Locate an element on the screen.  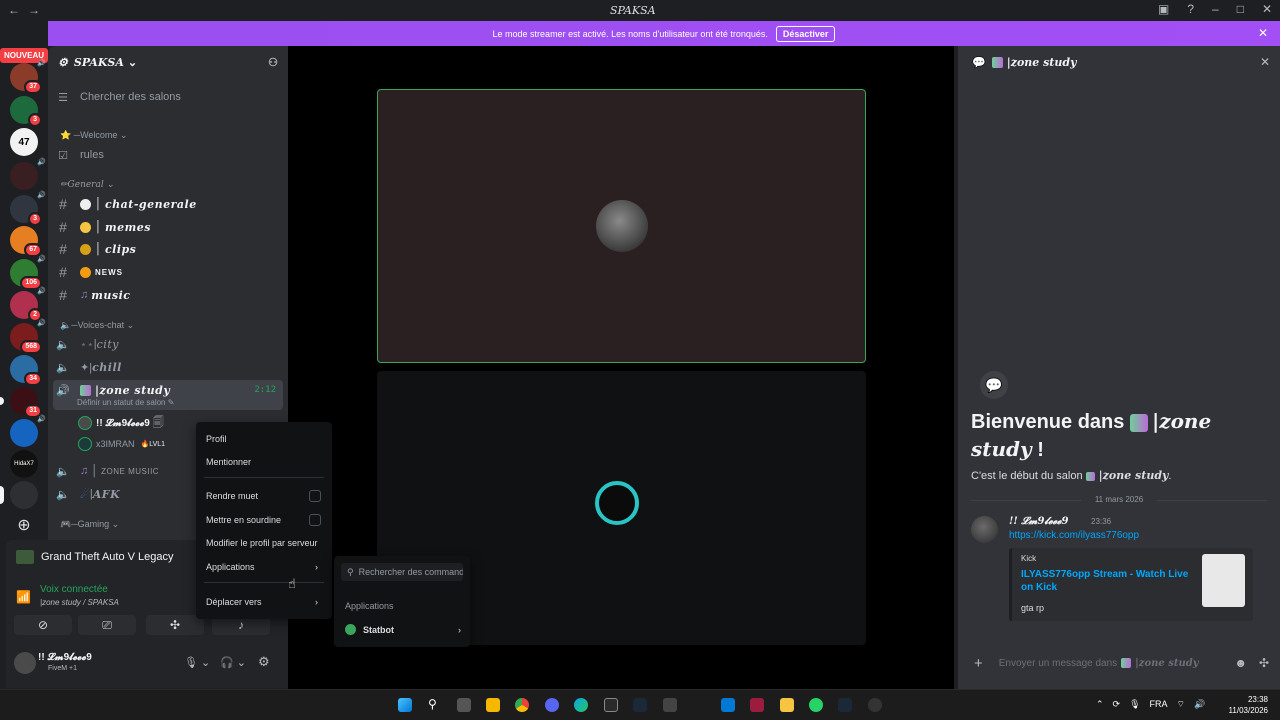
close-window-icon: ✕ is located at coordinates (1267, 9).